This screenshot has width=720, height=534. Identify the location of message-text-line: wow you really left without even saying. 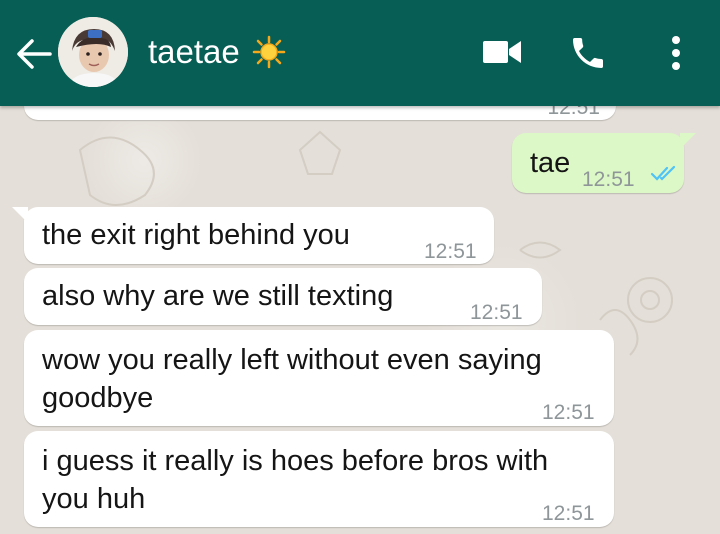
(292, 360).